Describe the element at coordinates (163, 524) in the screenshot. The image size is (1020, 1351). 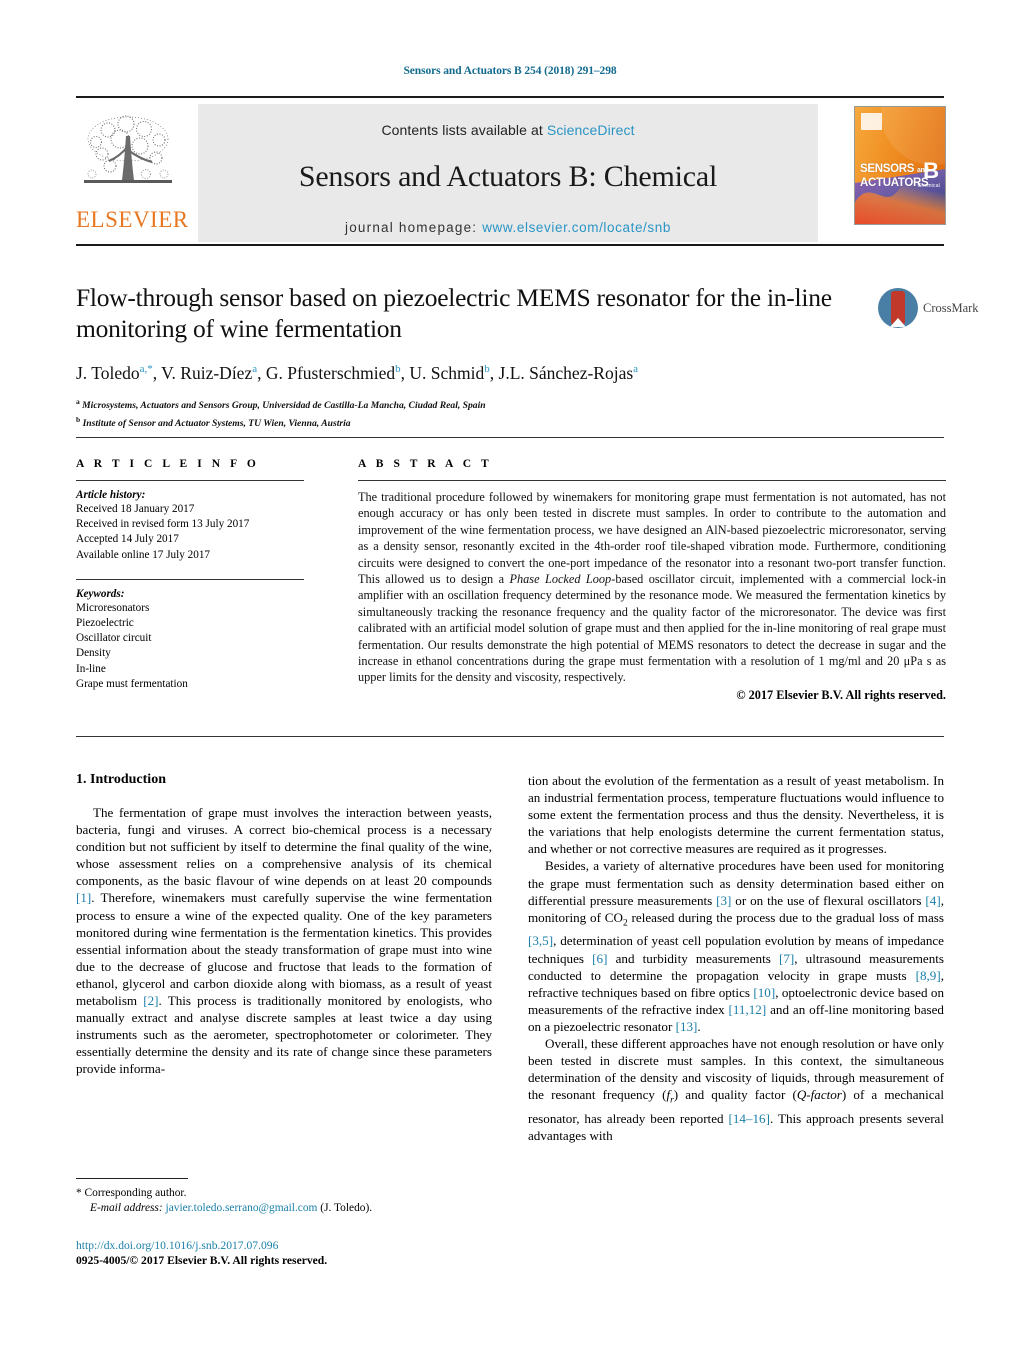
I see `history-revised: Received in revised form 13 July 2017` at that location.